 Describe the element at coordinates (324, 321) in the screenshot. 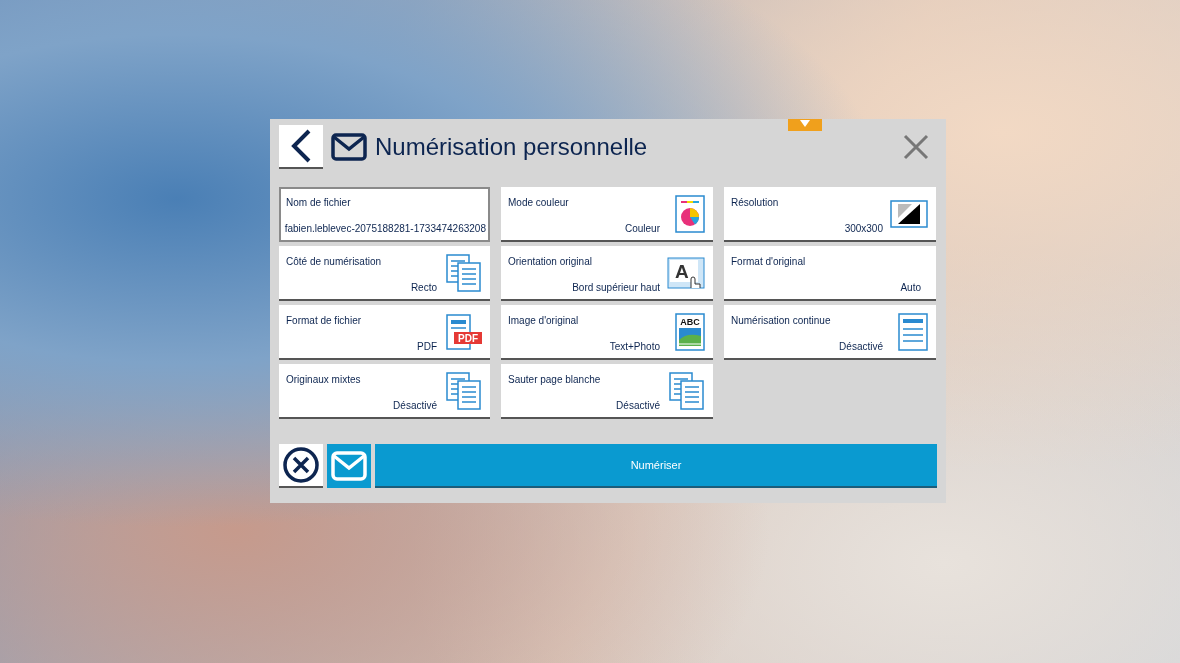

I see `setting-label: Format de fichier` at that location.